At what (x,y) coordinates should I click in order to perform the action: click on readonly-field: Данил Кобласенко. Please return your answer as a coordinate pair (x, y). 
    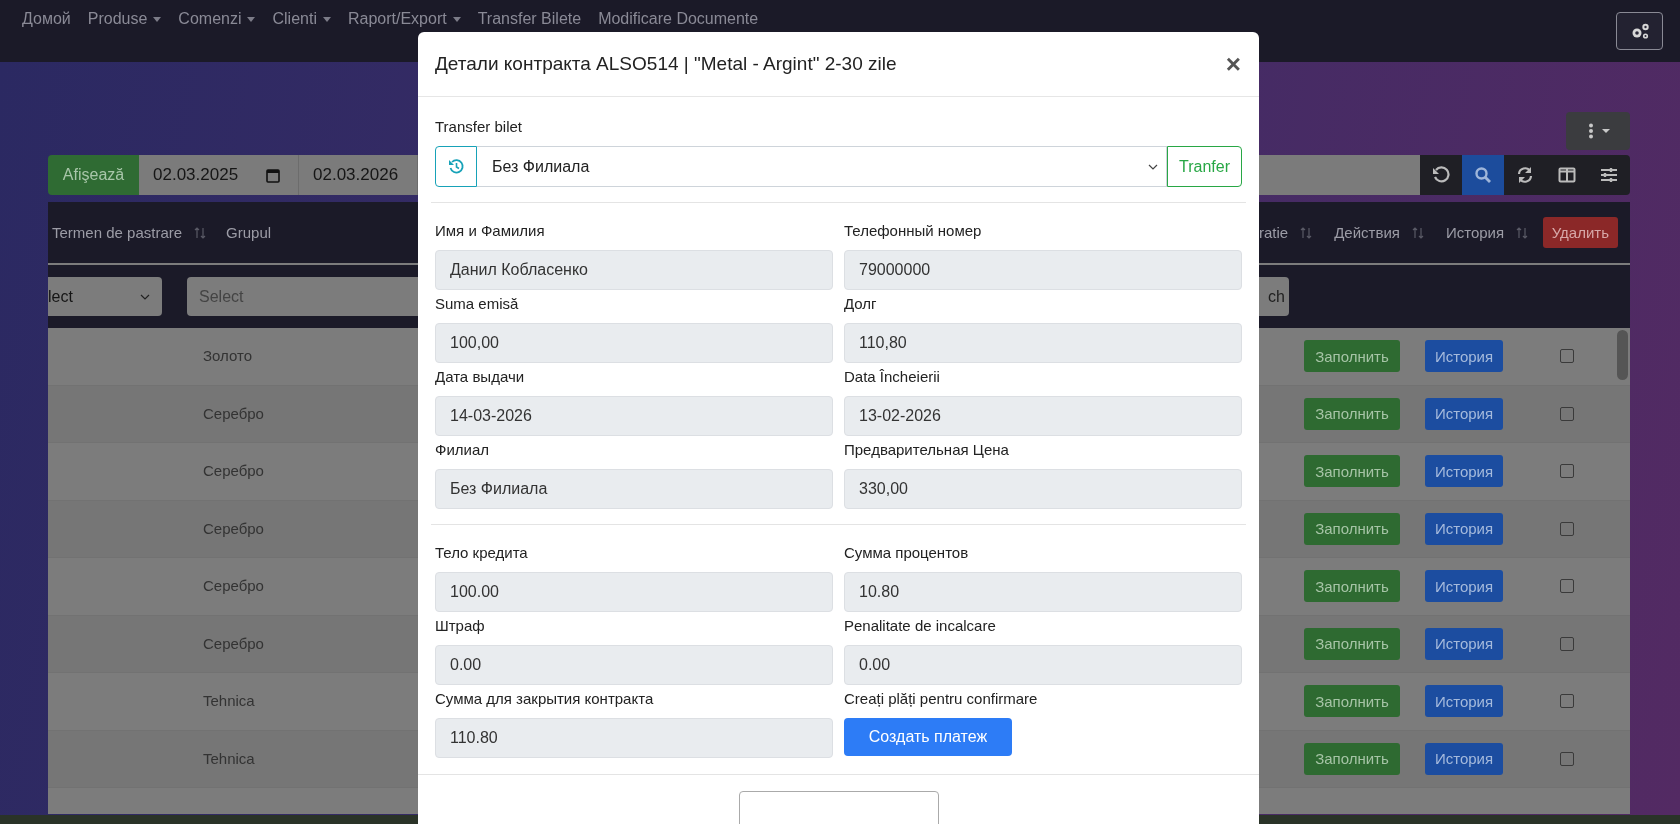
    Looking at the image, I should click on (634, 270).